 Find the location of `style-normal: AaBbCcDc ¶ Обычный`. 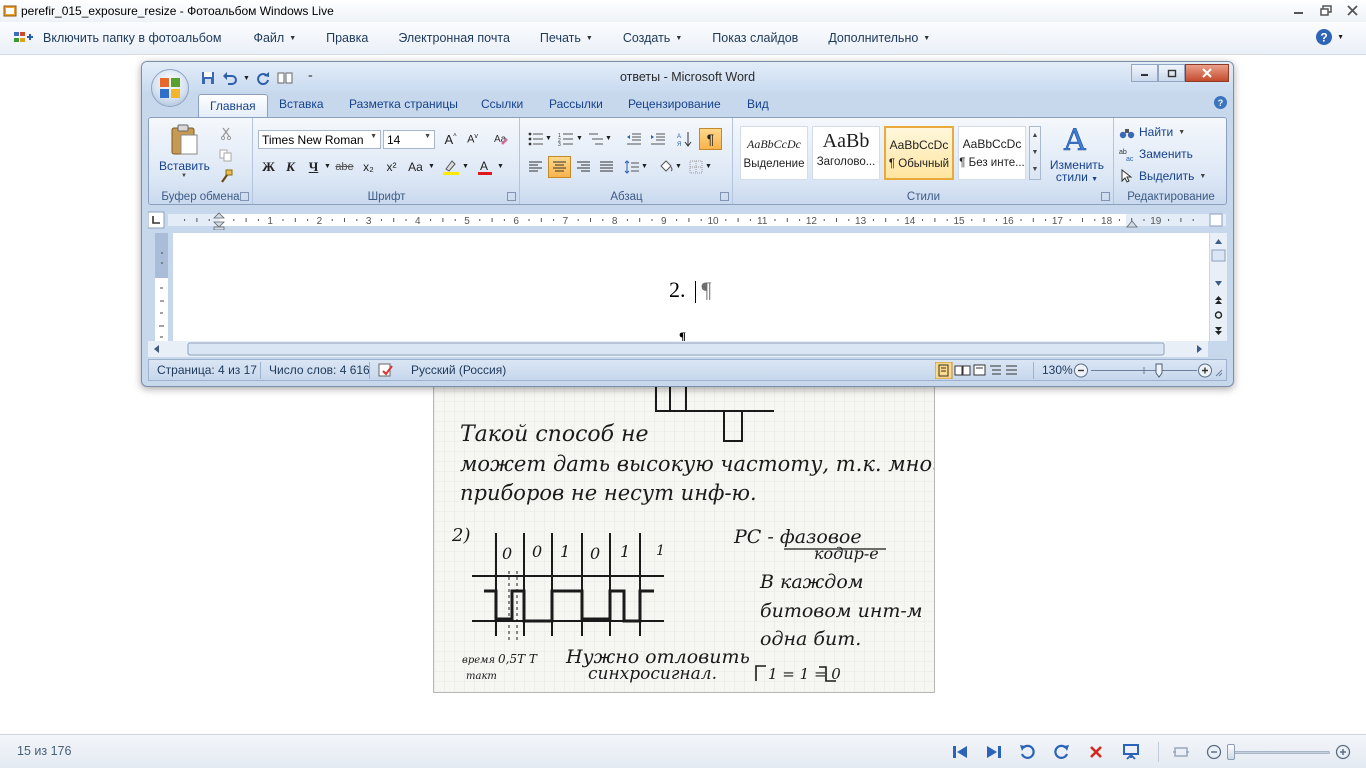

style-normal: AaBbCcDc ¶ Обычный is located at coordinates (919, 153).